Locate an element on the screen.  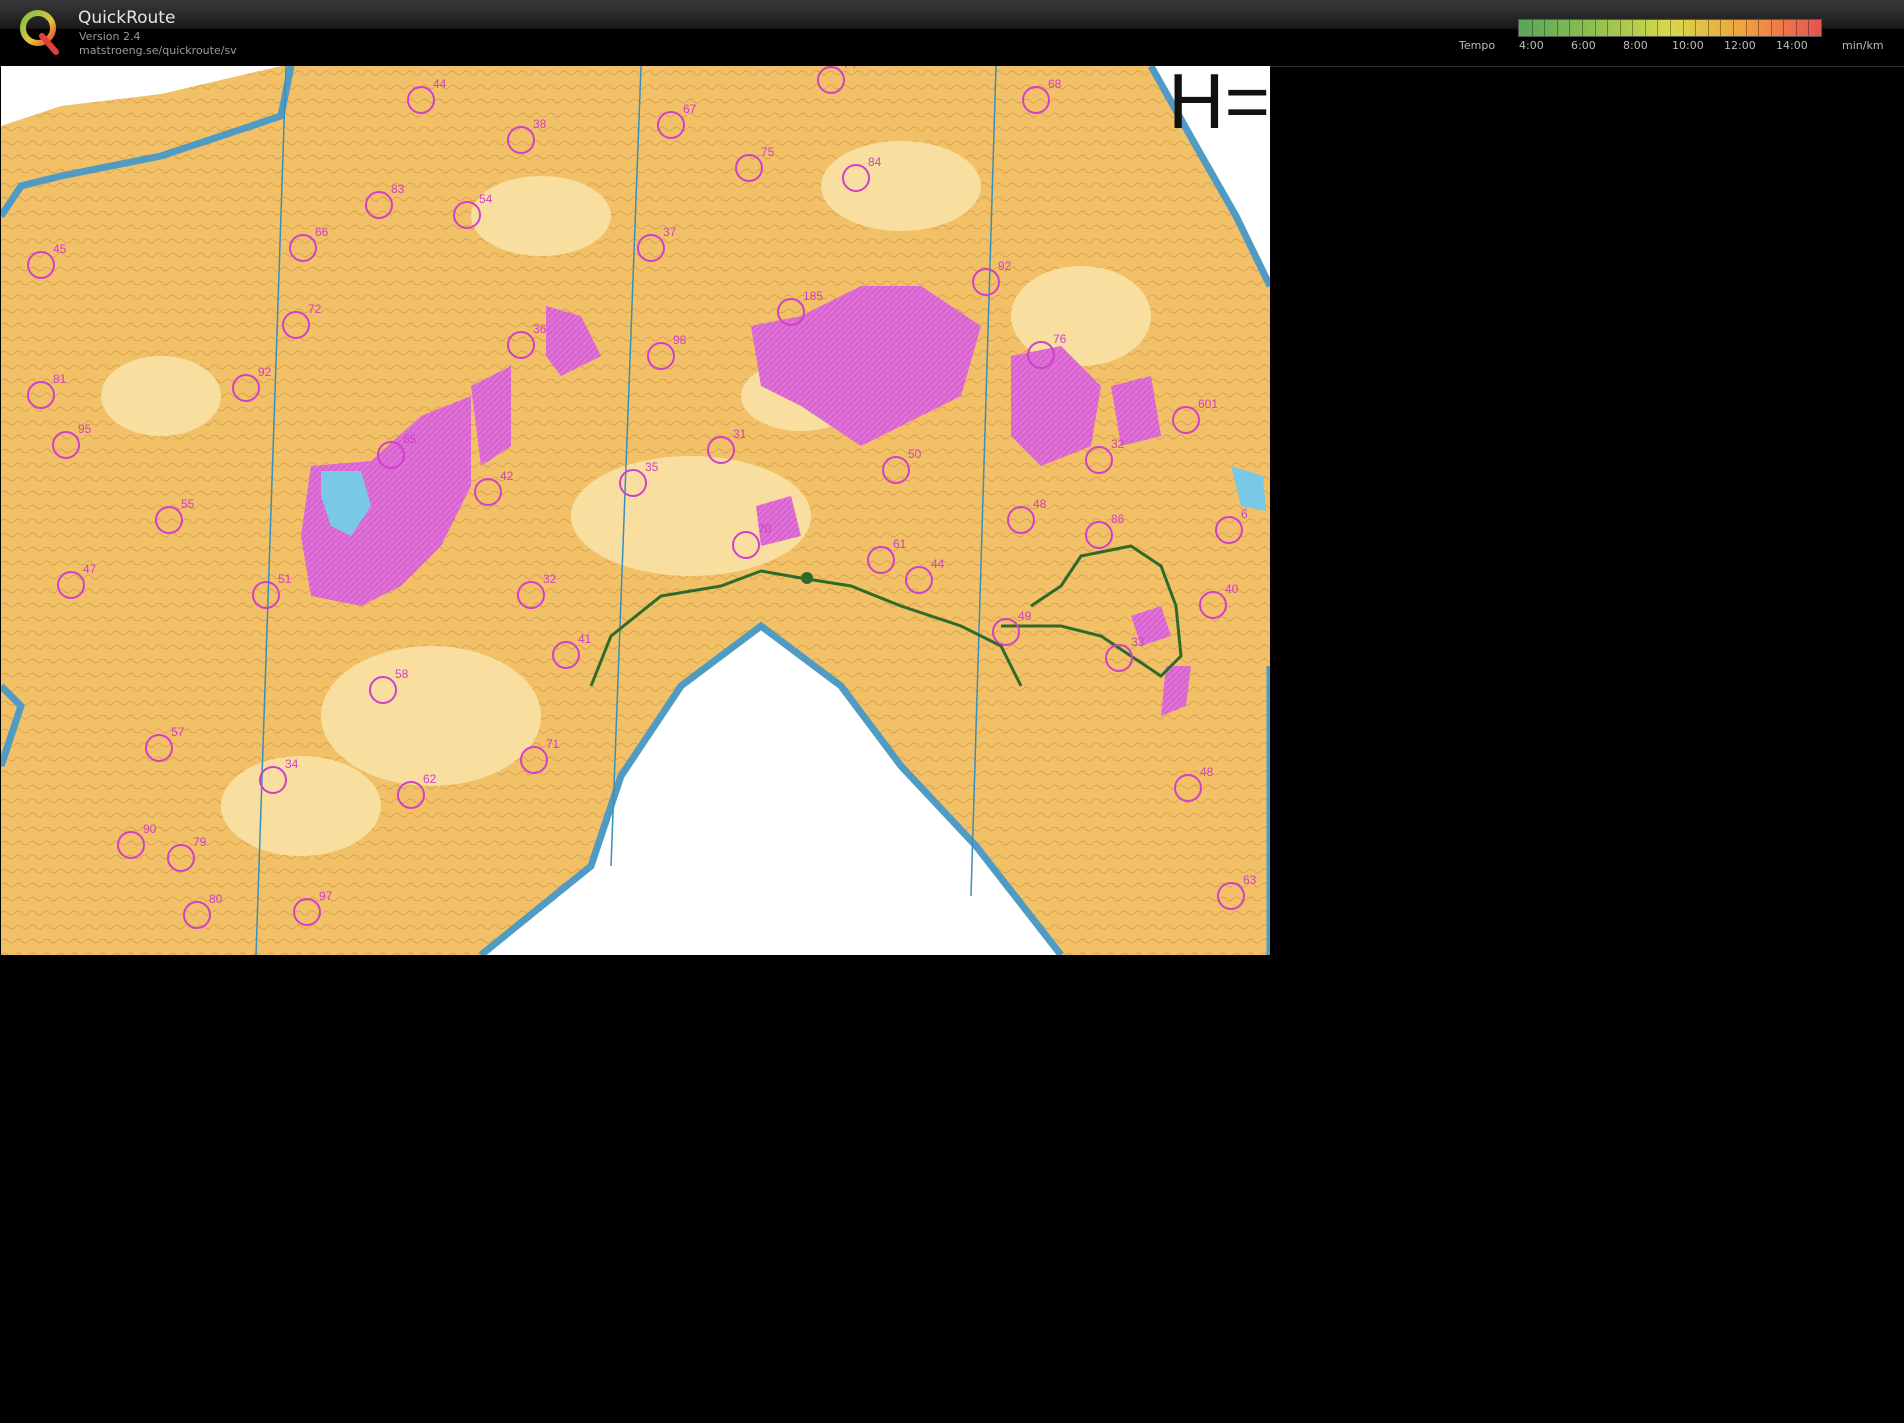
control-number: 95 is located at coordinates (85, 429).